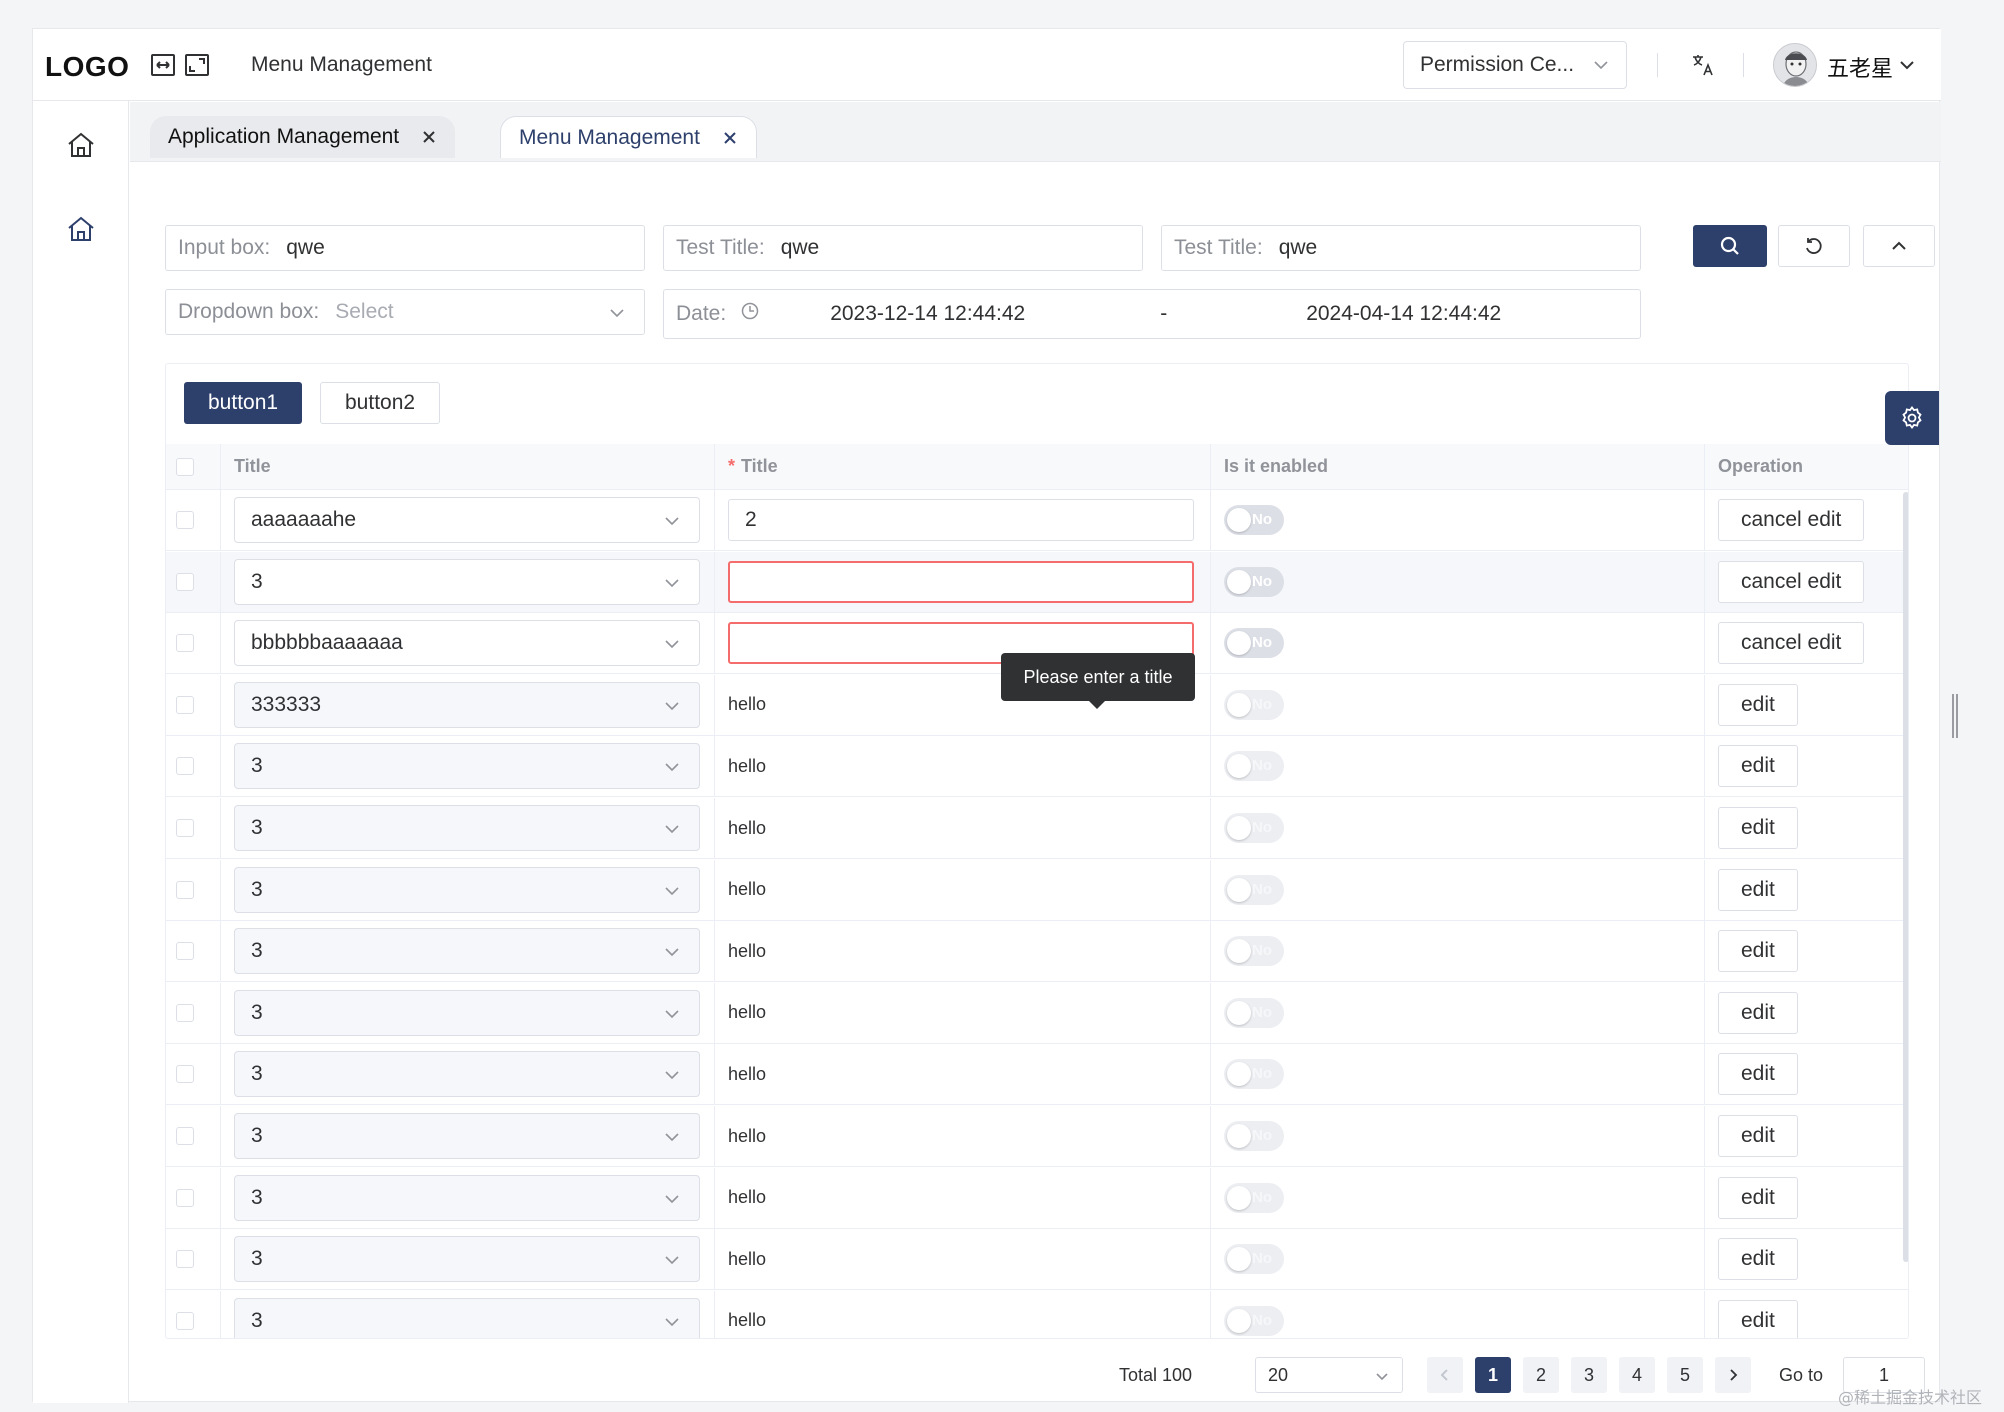 This screenshot has width=2004, height=1412. I want to click on filter-value: qwe, so click(305, 247).